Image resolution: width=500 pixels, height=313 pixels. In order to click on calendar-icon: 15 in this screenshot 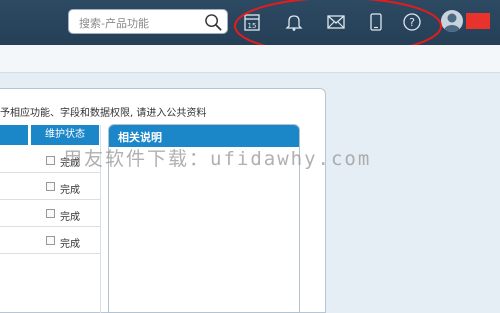, I will do `click(252, 22)`.